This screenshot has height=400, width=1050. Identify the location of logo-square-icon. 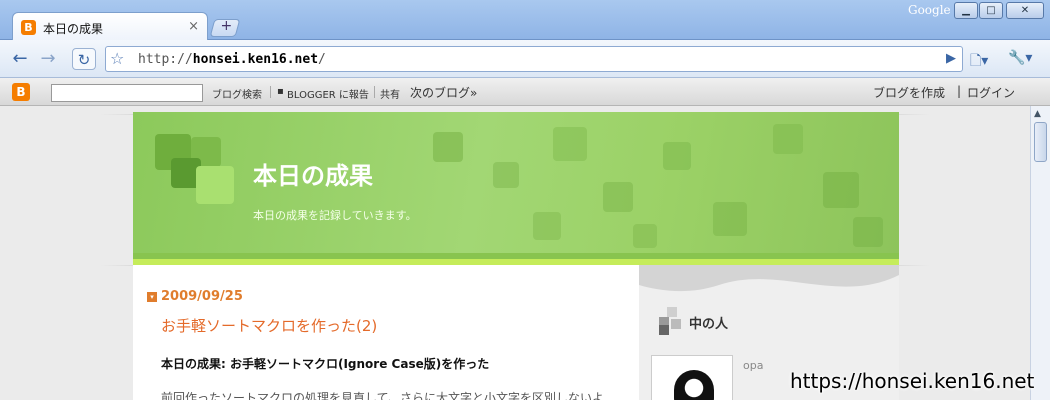
(215, 185).